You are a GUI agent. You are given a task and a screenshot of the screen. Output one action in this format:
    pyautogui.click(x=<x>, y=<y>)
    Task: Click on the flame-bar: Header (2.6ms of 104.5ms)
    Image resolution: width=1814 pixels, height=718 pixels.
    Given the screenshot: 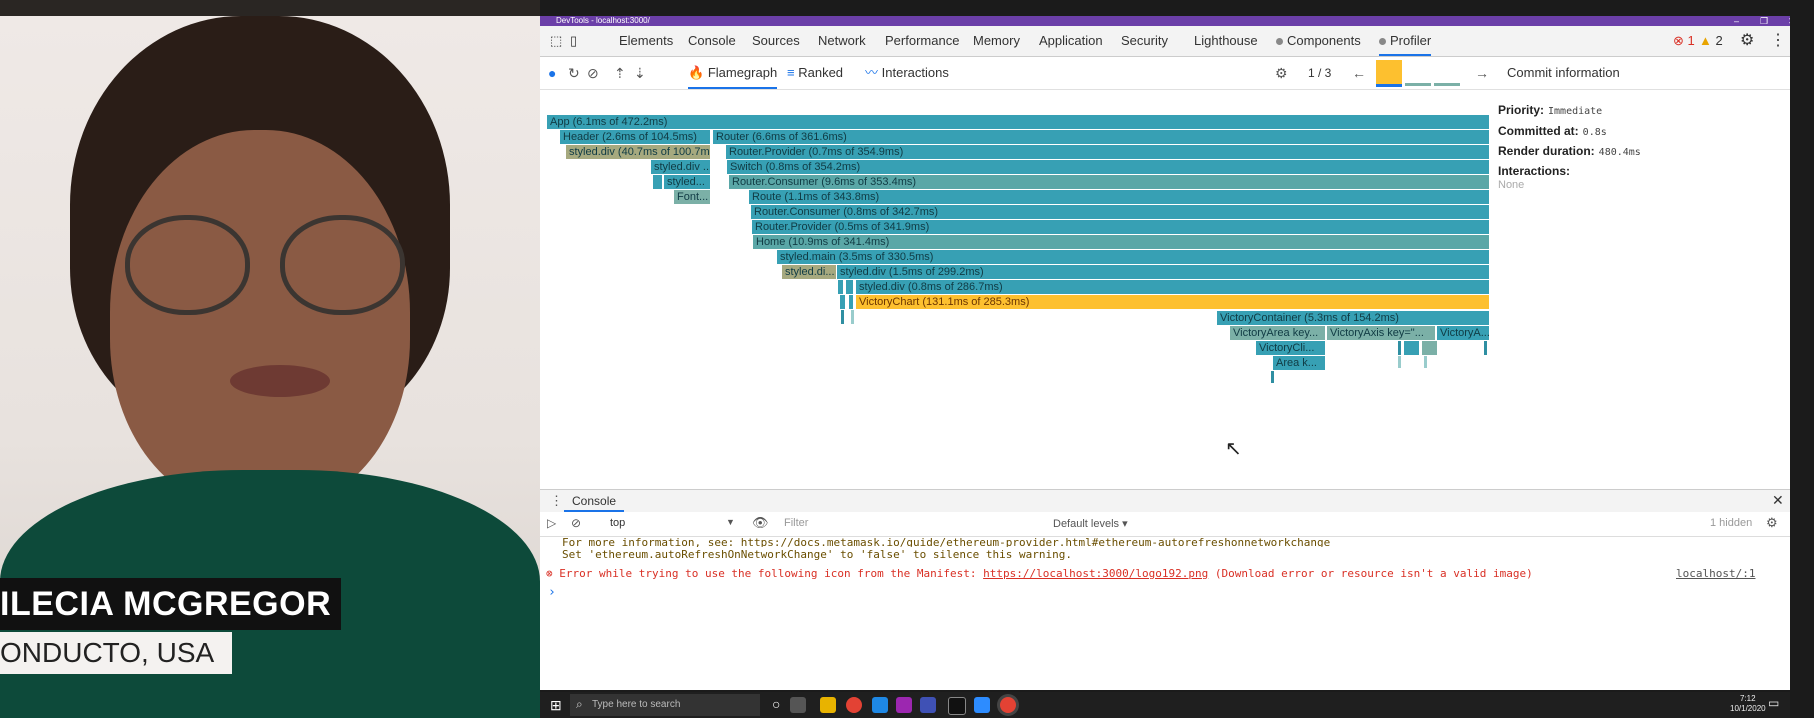 What is the action you would take?
    pyautogui.click(x=635, y=137)
    